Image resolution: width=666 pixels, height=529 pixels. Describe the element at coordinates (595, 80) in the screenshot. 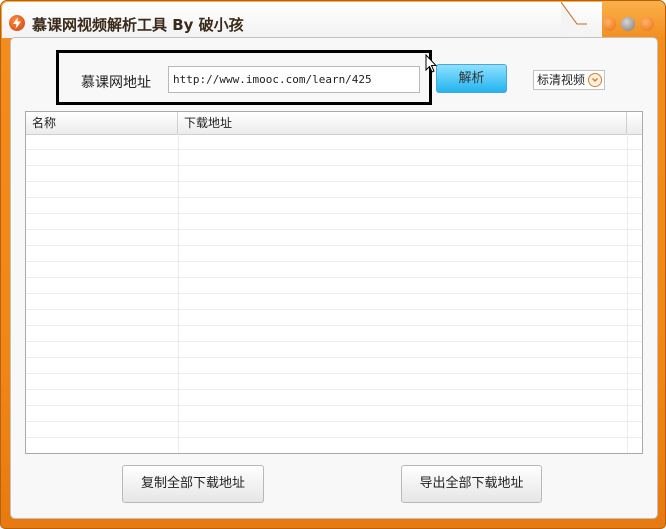

I see `chevron-down-icon` at that location.